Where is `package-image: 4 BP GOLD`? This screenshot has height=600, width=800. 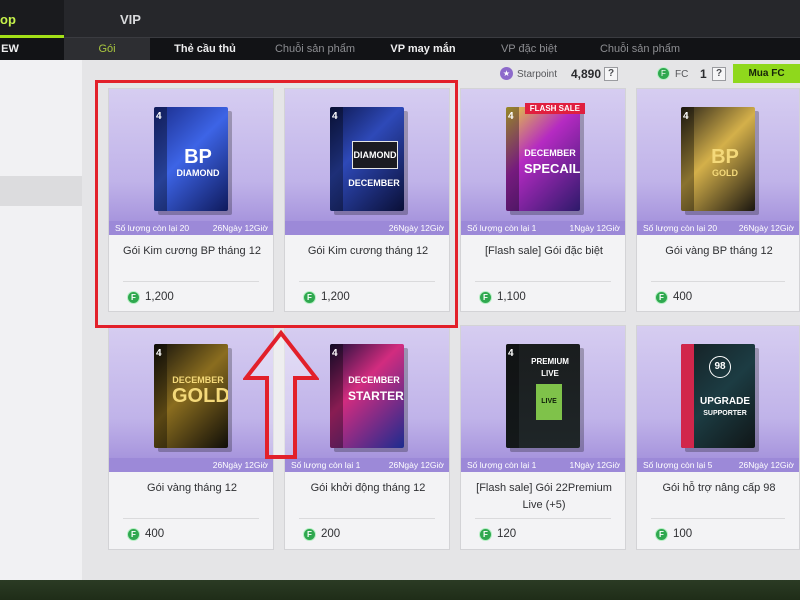 package-image: 4 BP GOLD is located at coordinates (718, 155).